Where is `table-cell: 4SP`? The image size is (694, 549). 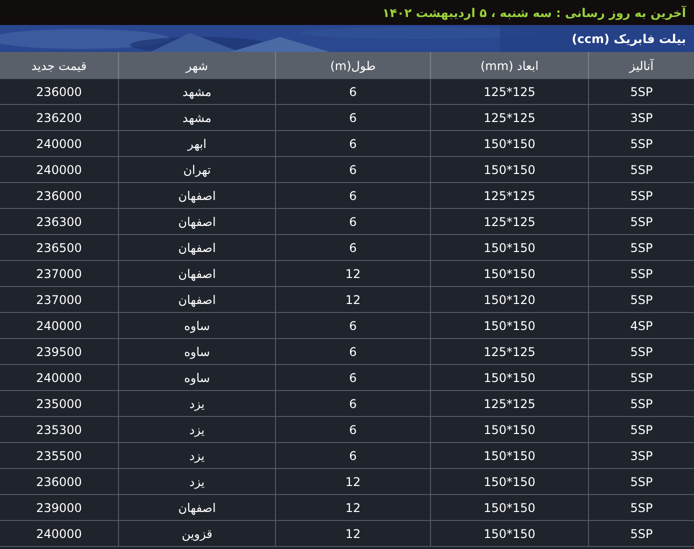 table-cell: 4SP is located at coordinates (641, 325).